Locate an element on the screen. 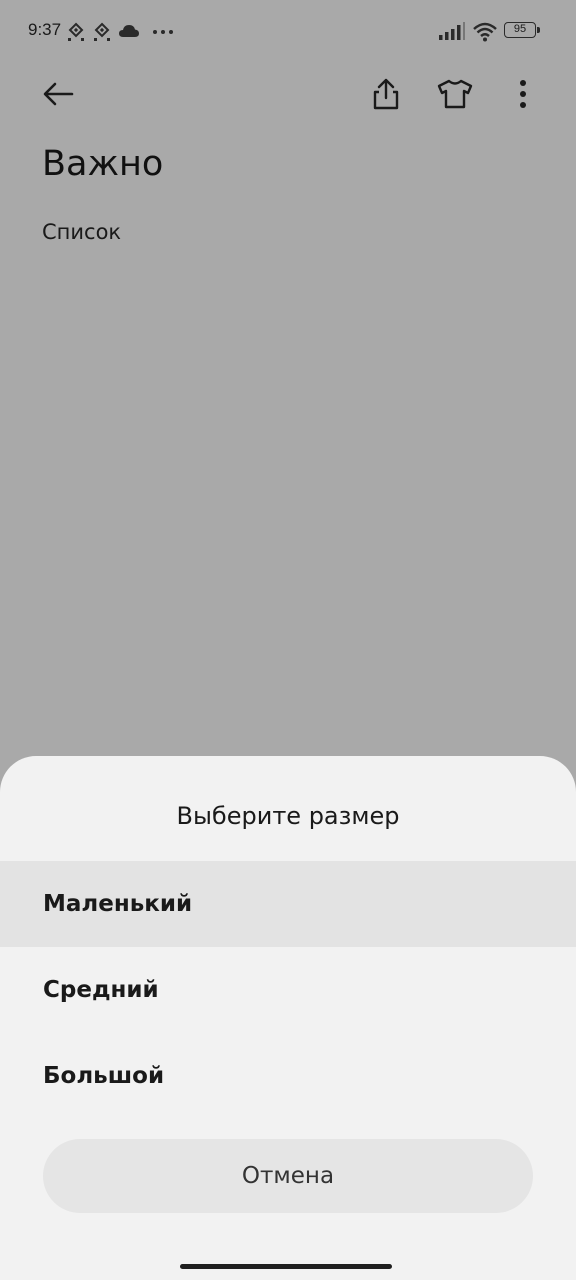 The height and width of the screenshot is (1280, 576). battery-tip is located at coordinates (538, 30).